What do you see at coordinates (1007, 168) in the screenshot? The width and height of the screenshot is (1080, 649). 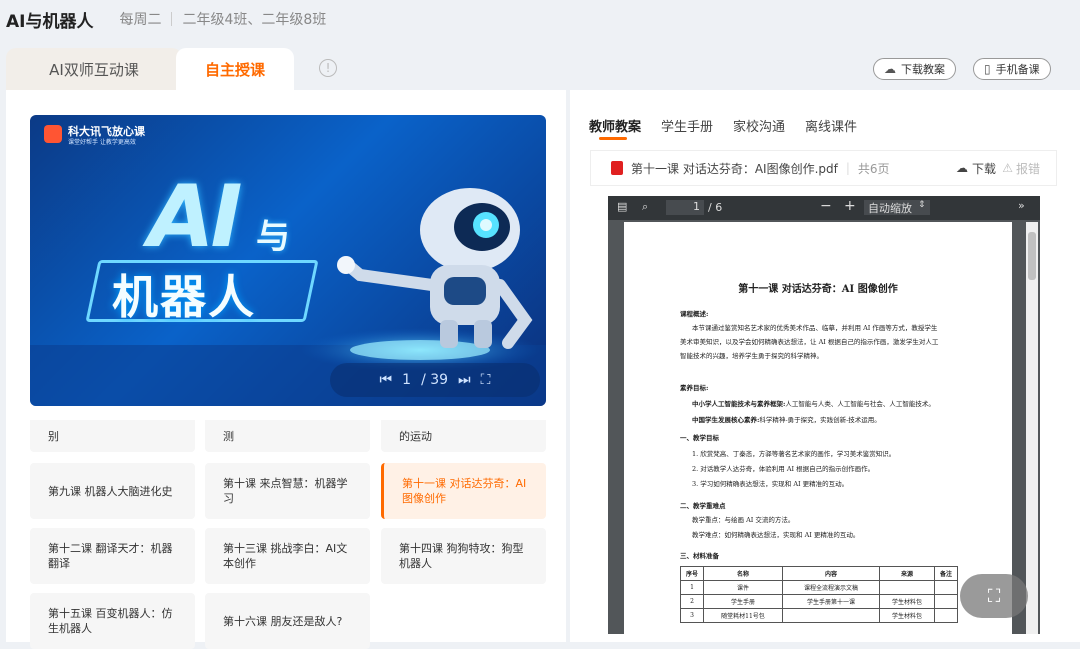 I see `warning-icon: ⚠` at bounding box center [1007, 168].